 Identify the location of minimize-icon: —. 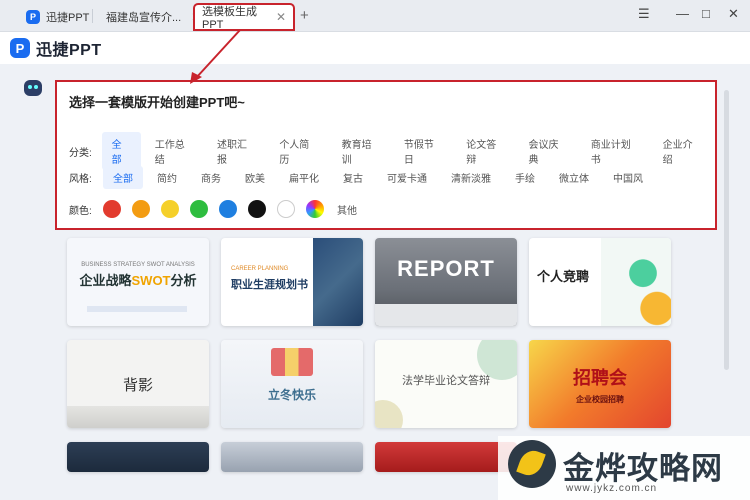
(682, 13).